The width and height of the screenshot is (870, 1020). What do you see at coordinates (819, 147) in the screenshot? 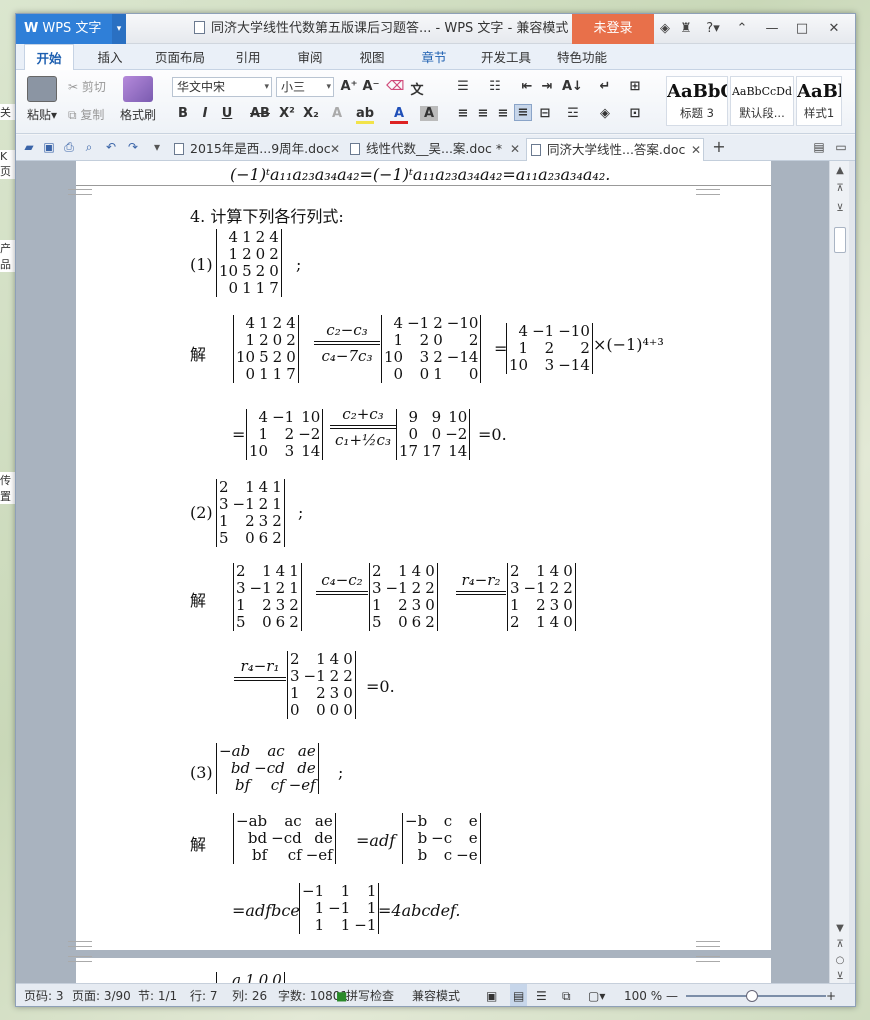
I see `tab-list-icon: ▤` at bounding box center [819, 147].